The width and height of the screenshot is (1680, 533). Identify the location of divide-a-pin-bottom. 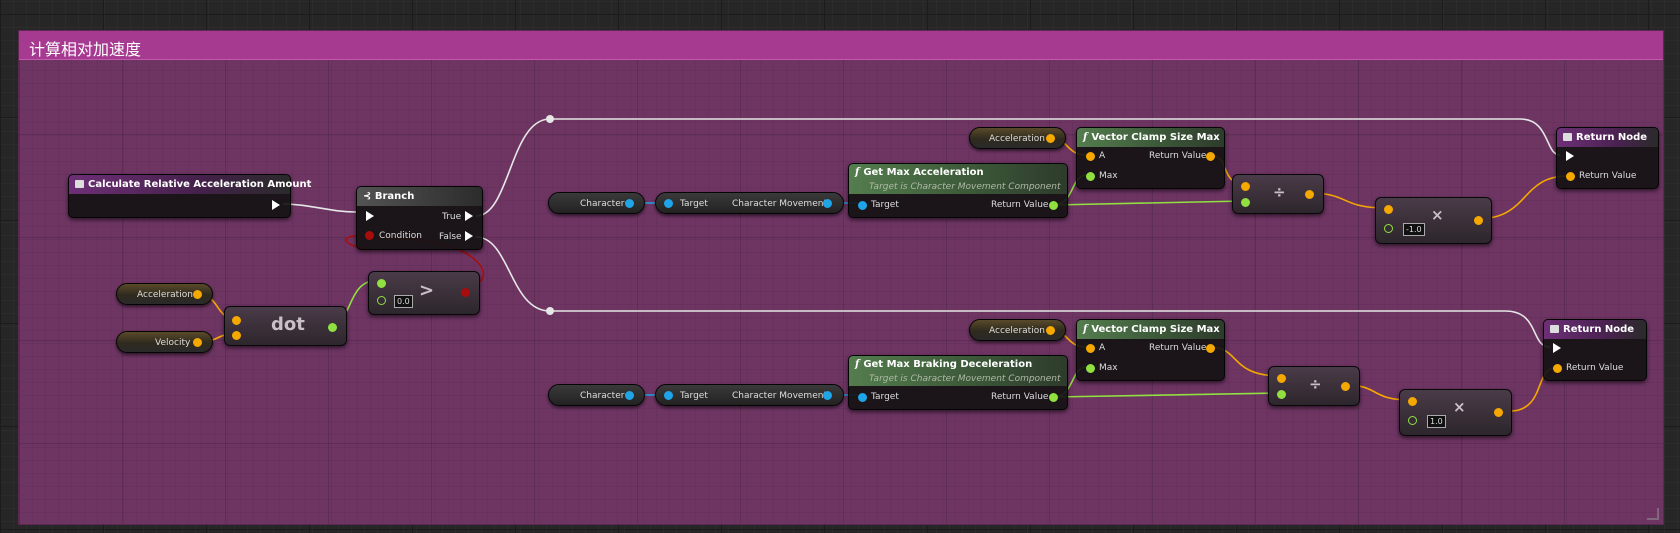
(1281, 378).